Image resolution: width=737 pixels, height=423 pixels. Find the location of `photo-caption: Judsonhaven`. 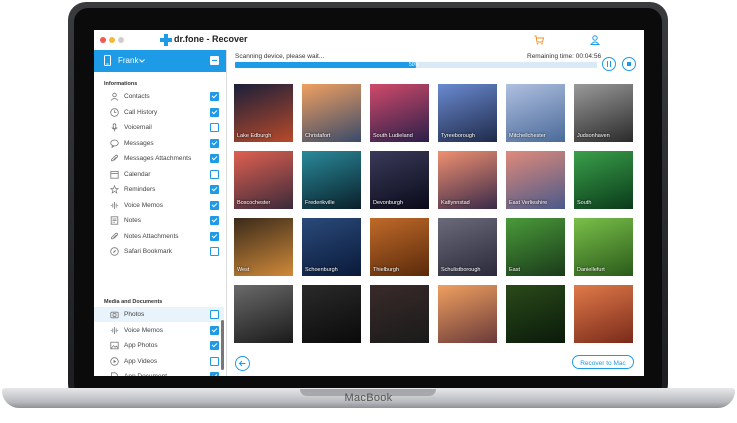

photo-caption: Judsonhaven is located at coordinates (593, 136).